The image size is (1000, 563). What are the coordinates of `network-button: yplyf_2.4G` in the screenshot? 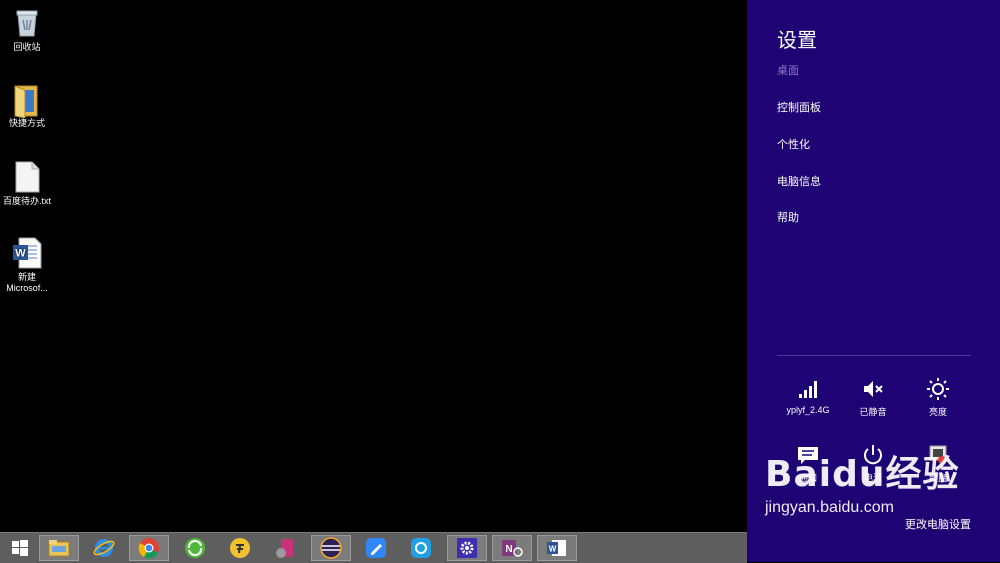 It's located at (808, 396).